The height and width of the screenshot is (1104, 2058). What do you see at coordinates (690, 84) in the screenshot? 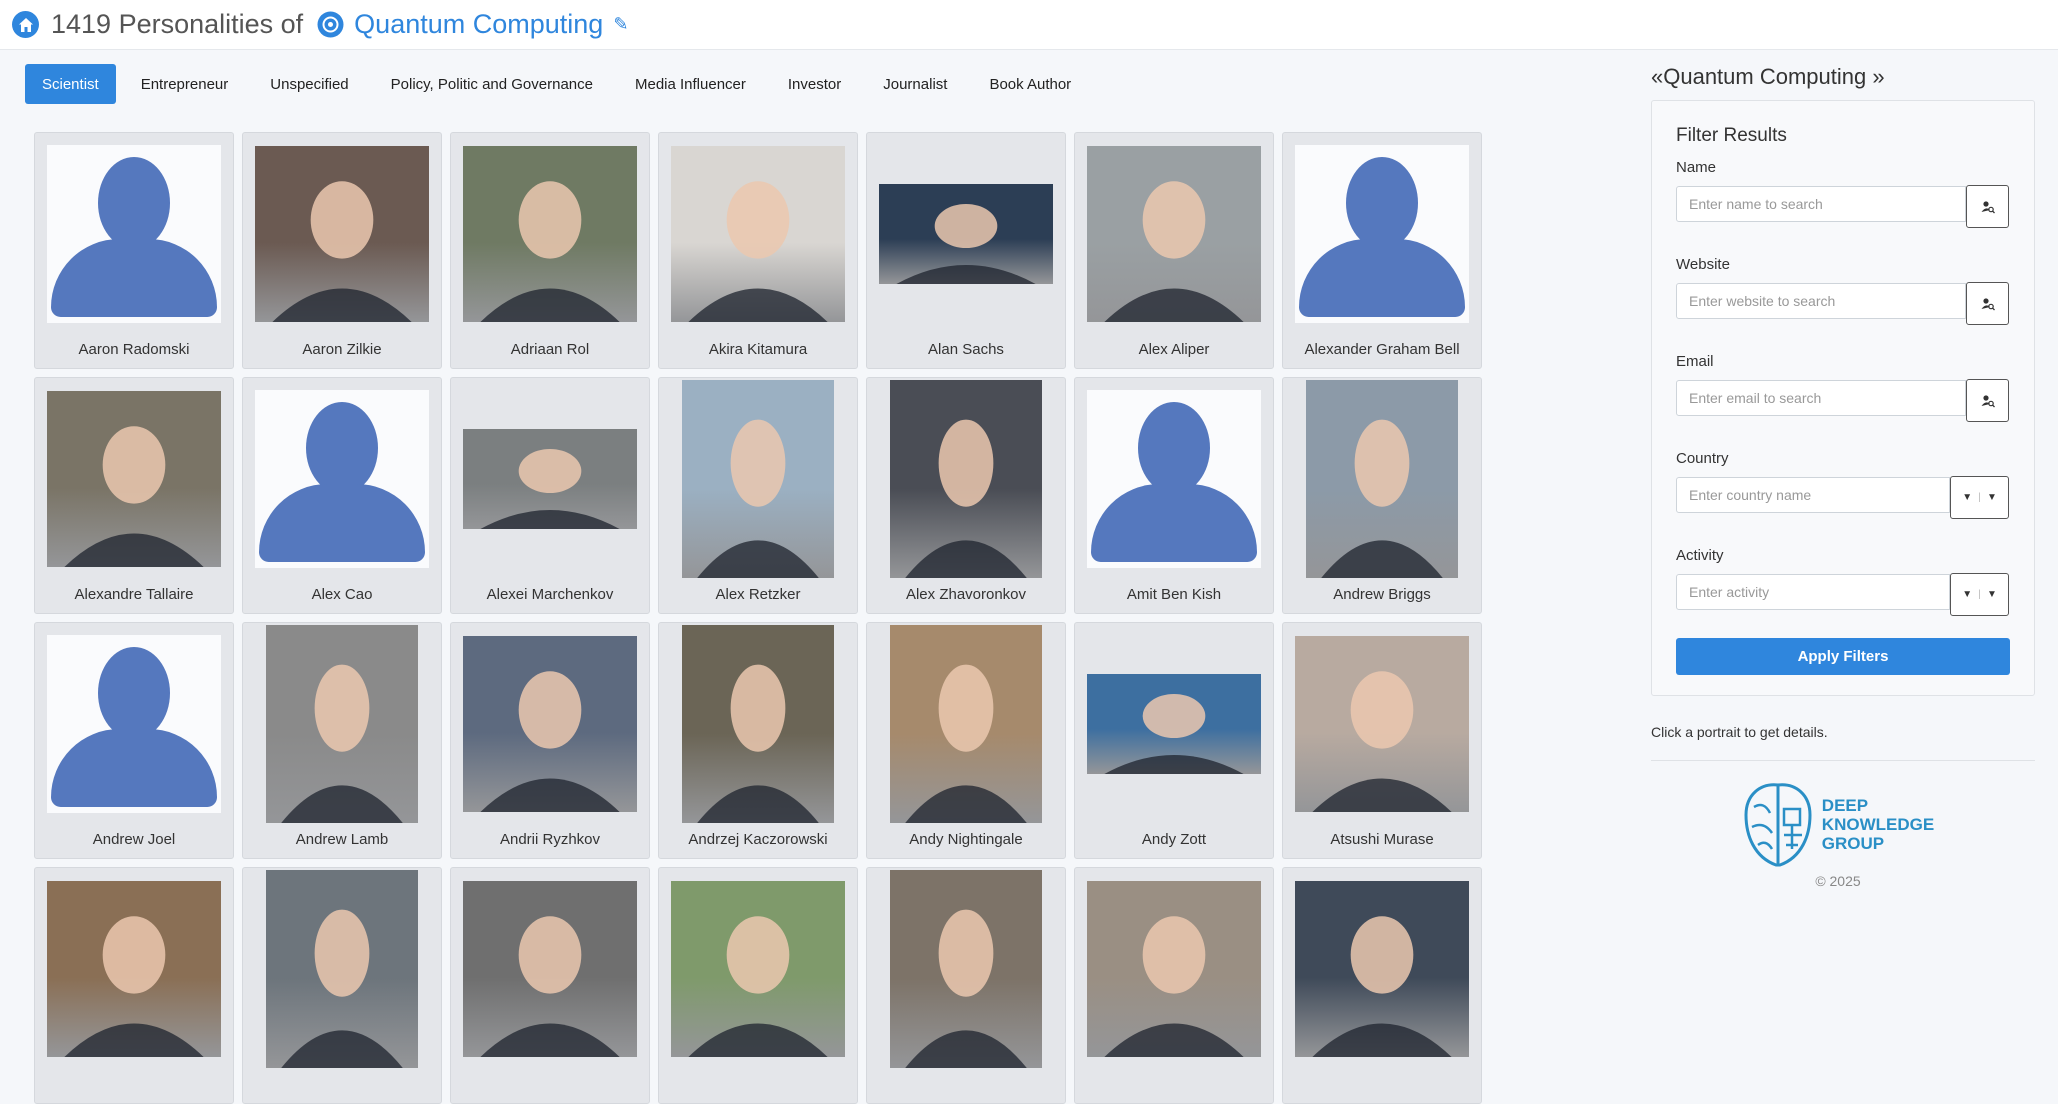
I see `tab-media-influencer: Media Influencer` at bounding box center [690, 84].